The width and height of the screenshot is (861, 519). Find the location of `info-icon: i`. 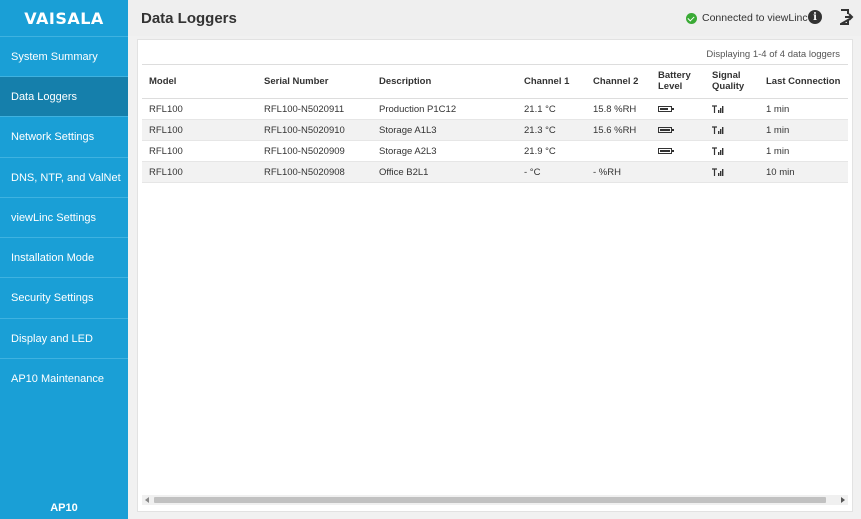

info-icon: i is located at coordinates (815, 17).